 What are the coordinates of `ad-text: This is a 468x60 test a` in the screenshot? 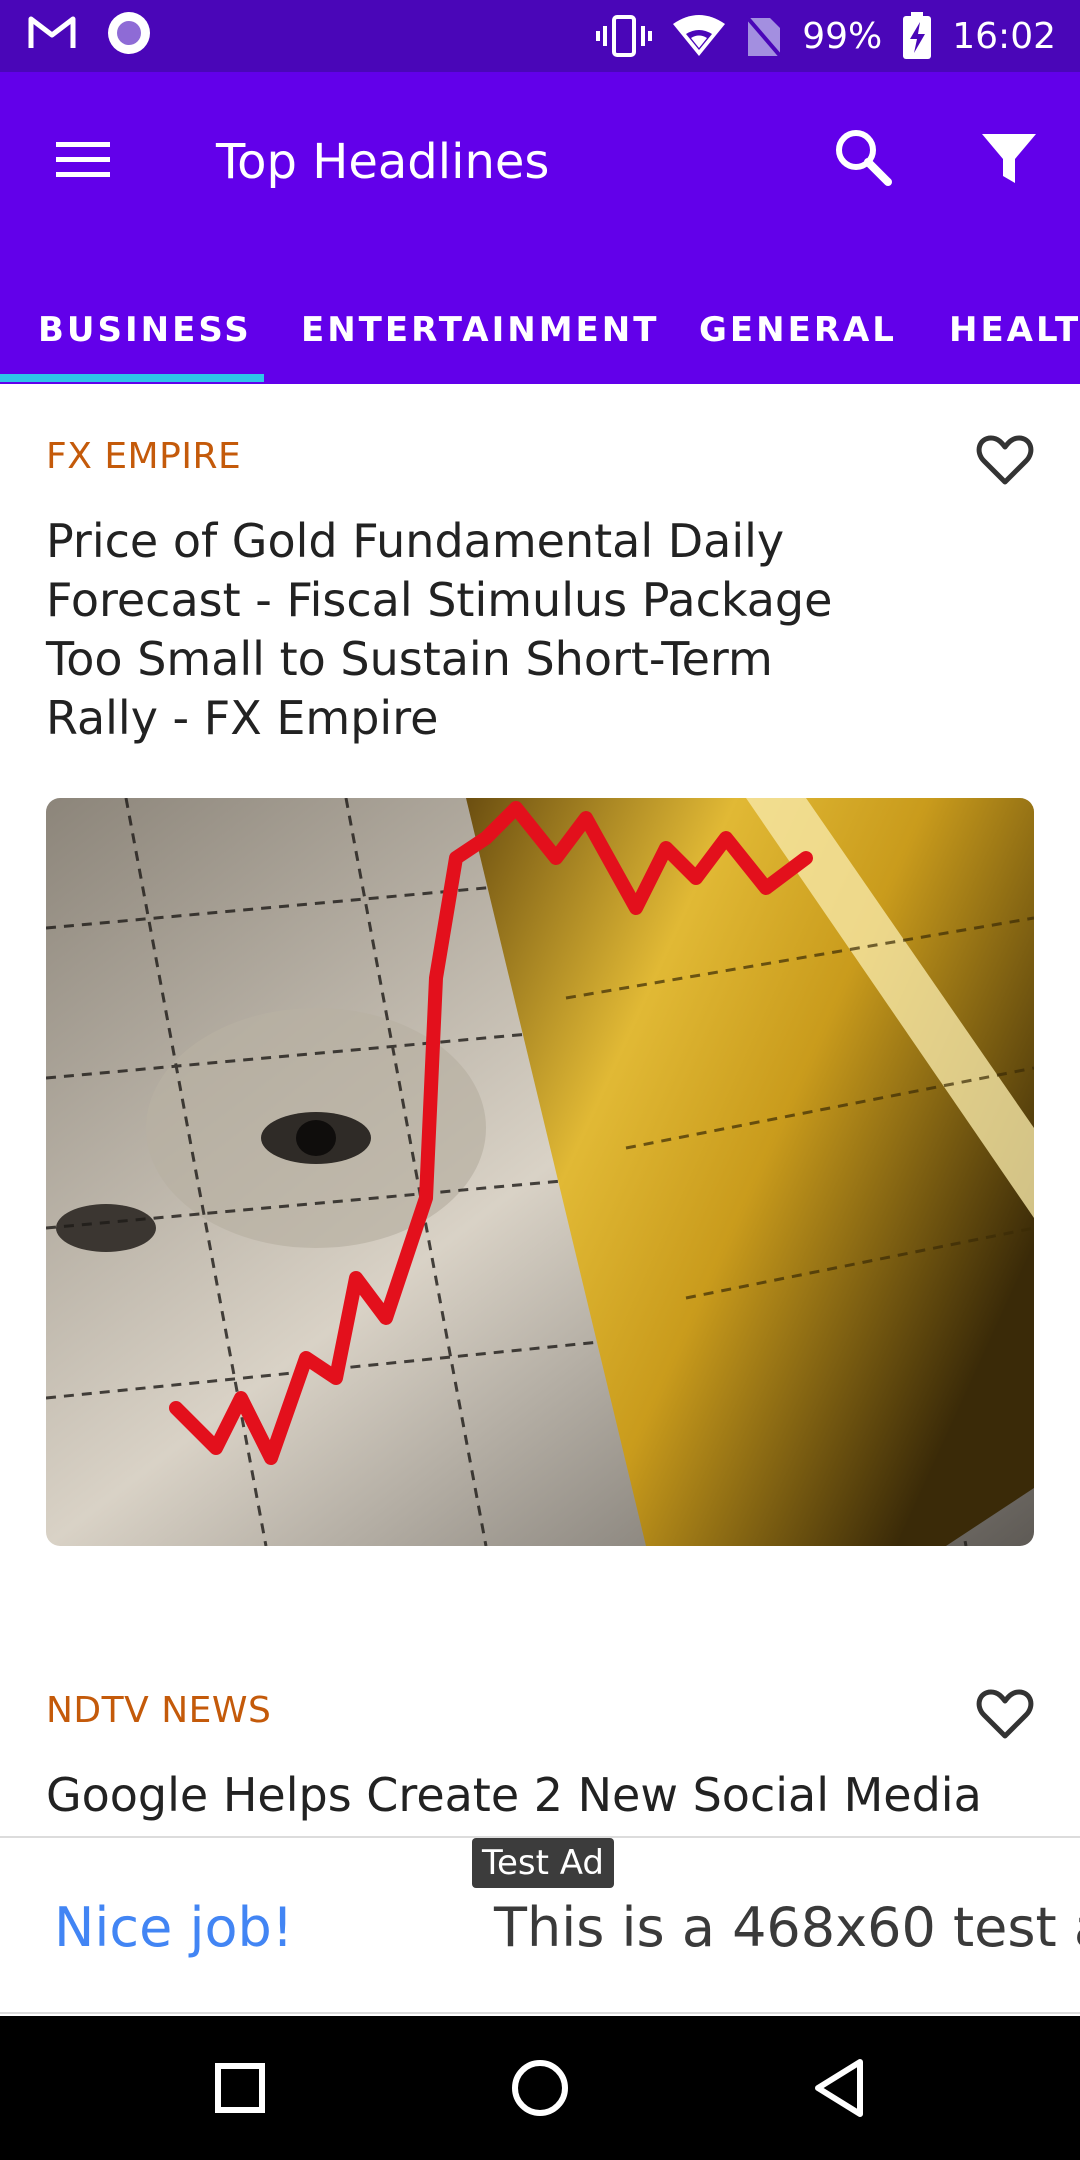 It's located at (787, 1927).